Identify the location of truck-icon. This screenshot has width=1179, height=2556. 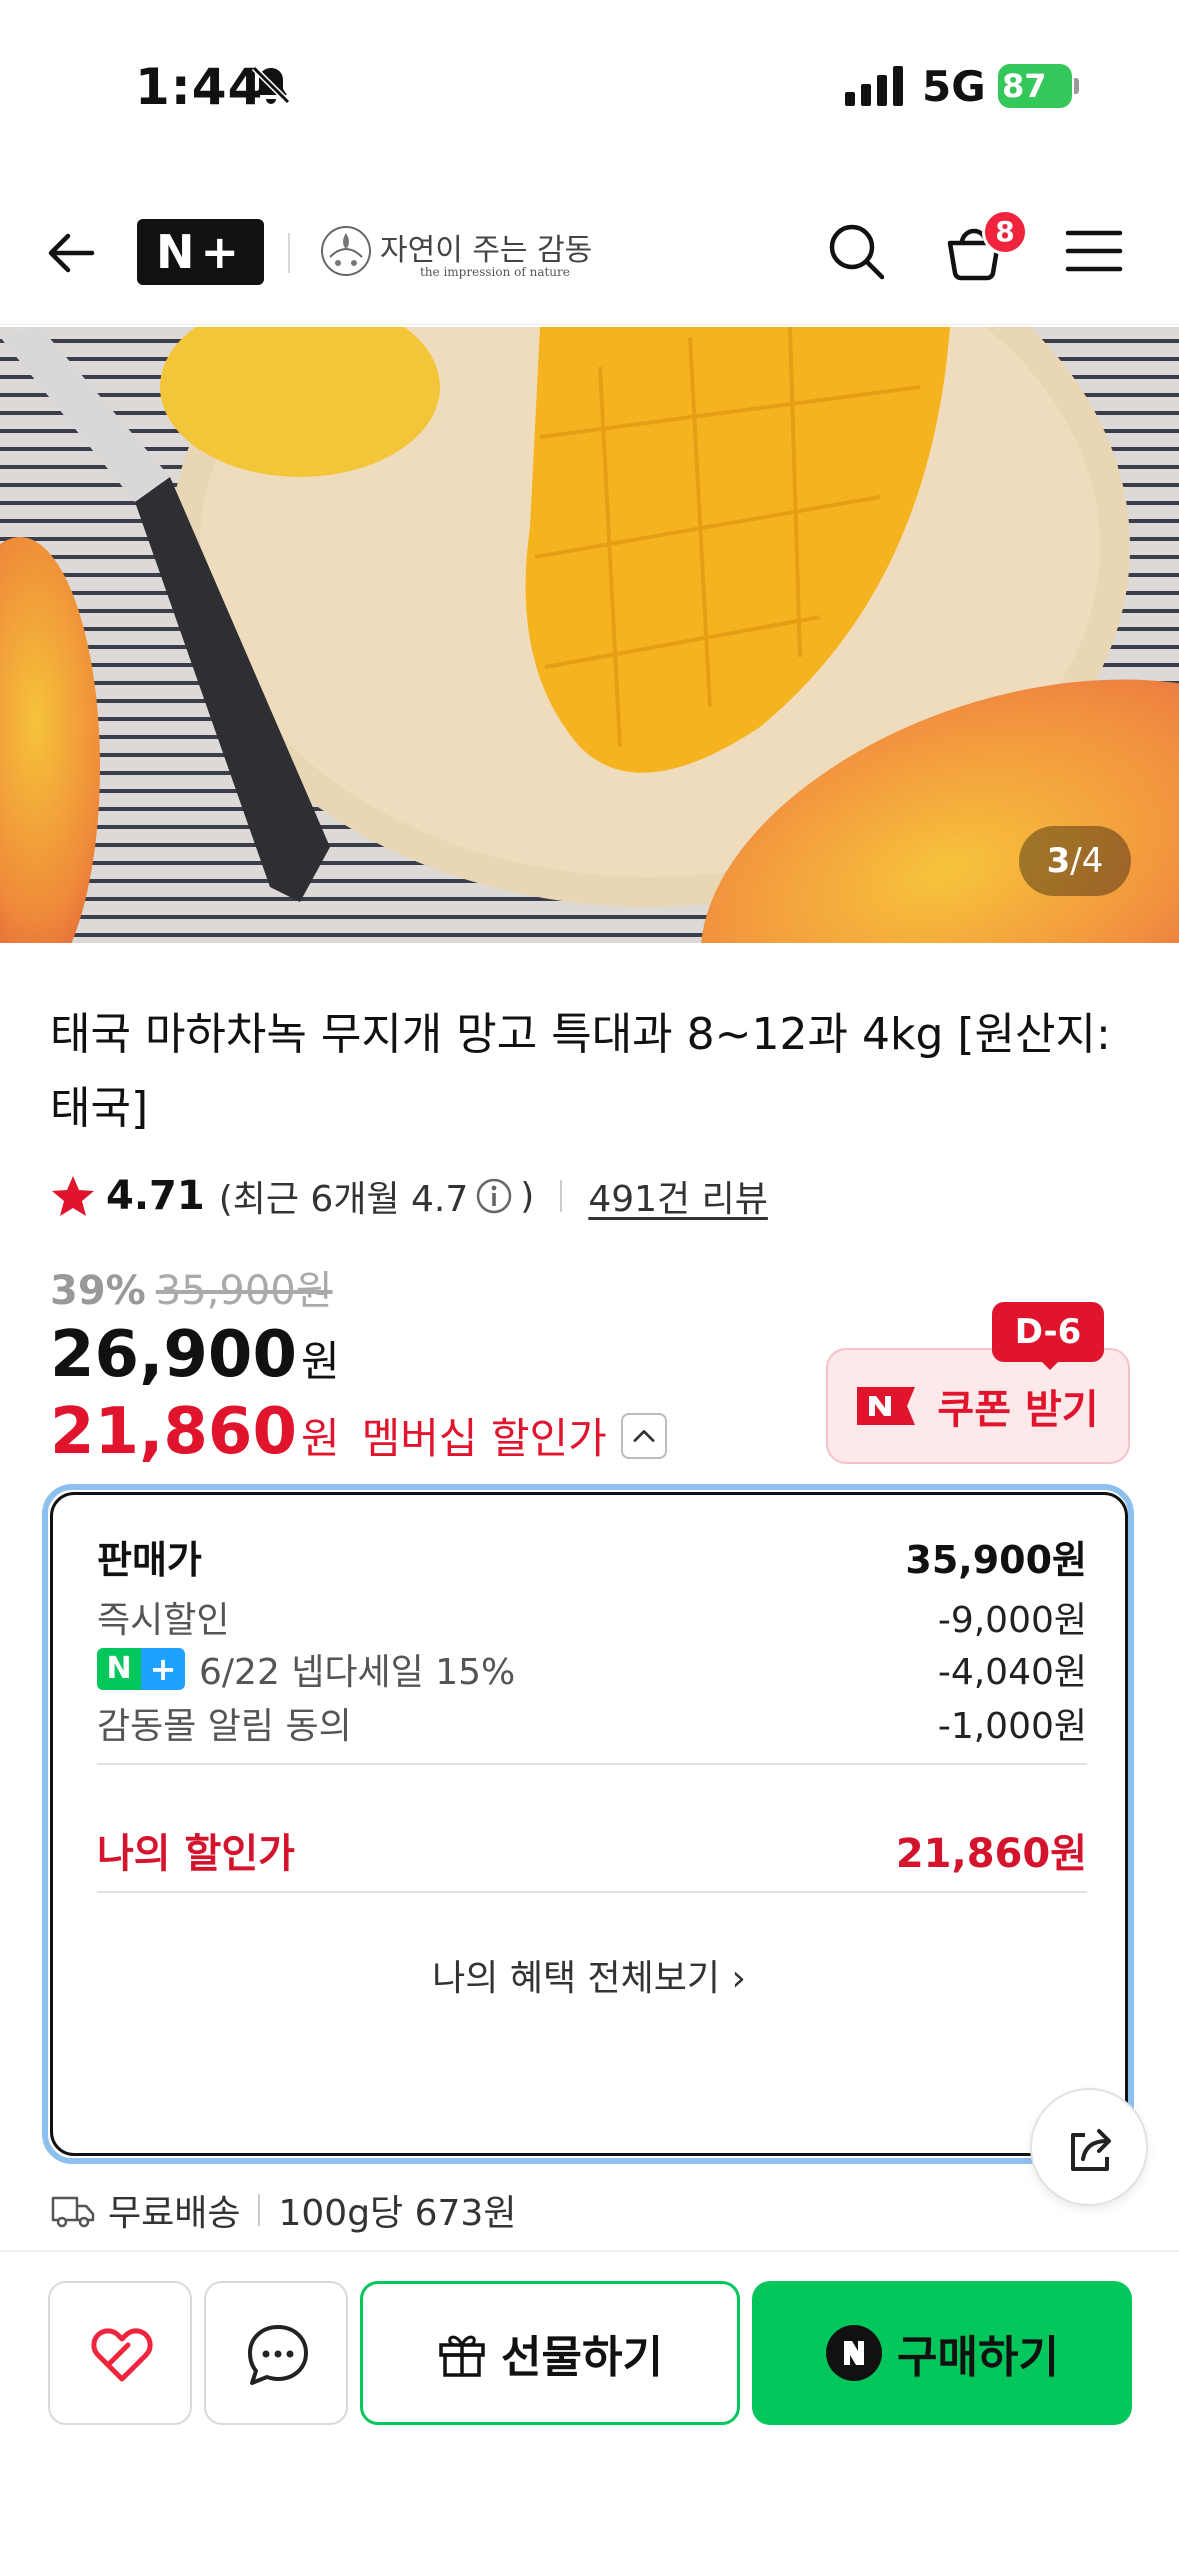
(73, 2212).